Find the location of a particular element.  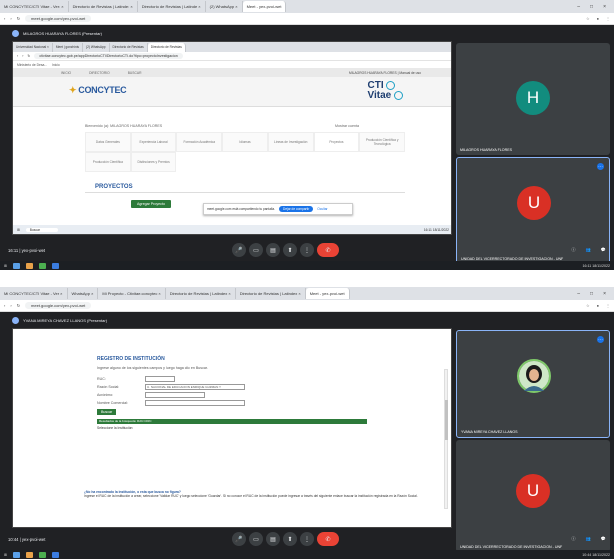

ruc-input is located at coordinates (160, 379).